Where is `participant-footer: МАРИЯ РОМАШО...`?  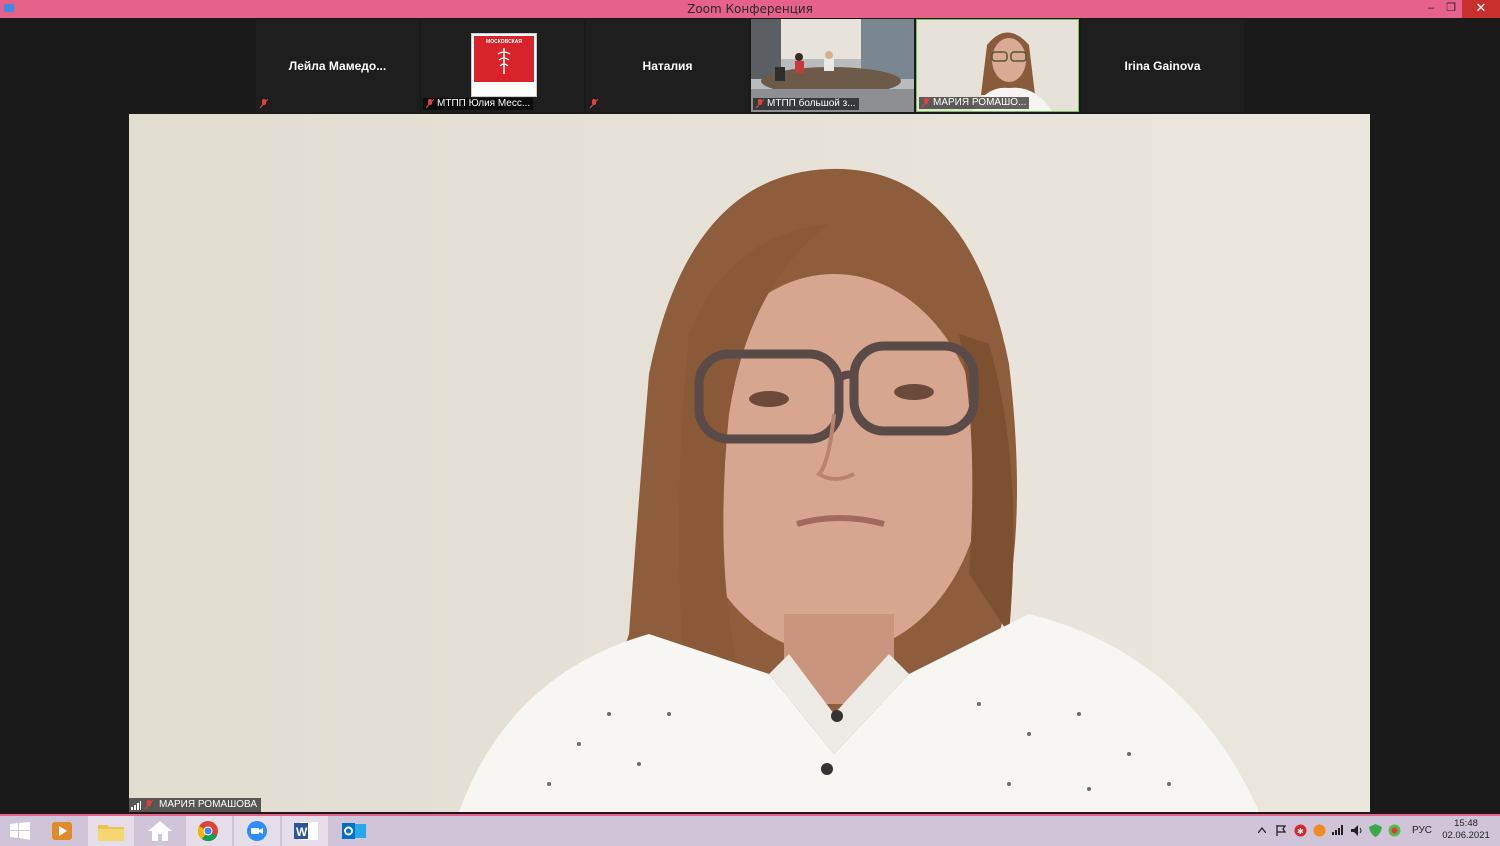
participant-footer: МАРИЯ РОМАШО... is located at coordinates (974, 103).